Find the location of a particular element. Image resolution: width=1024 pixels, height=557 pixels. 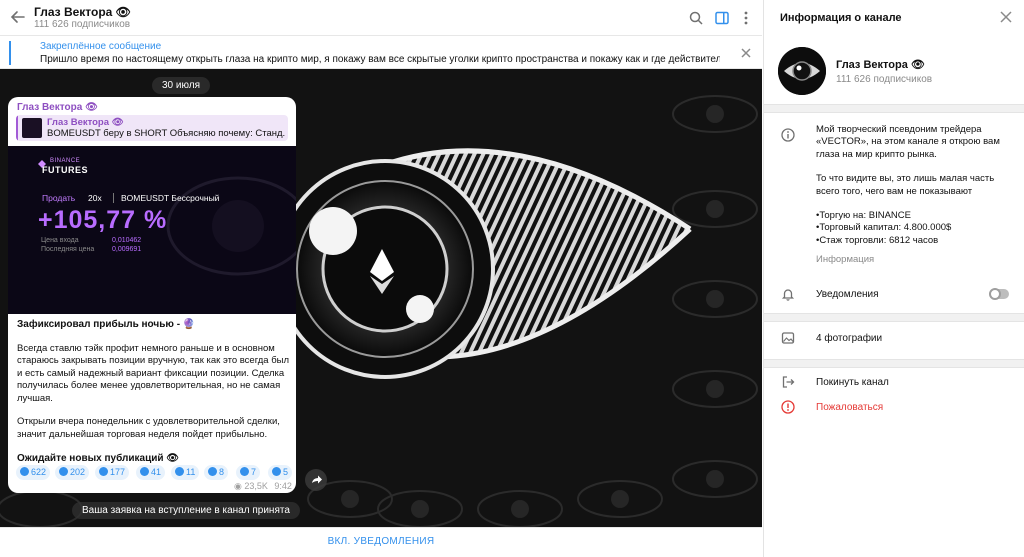

date-separator: 30 июля is located at coordinates (181, 85).